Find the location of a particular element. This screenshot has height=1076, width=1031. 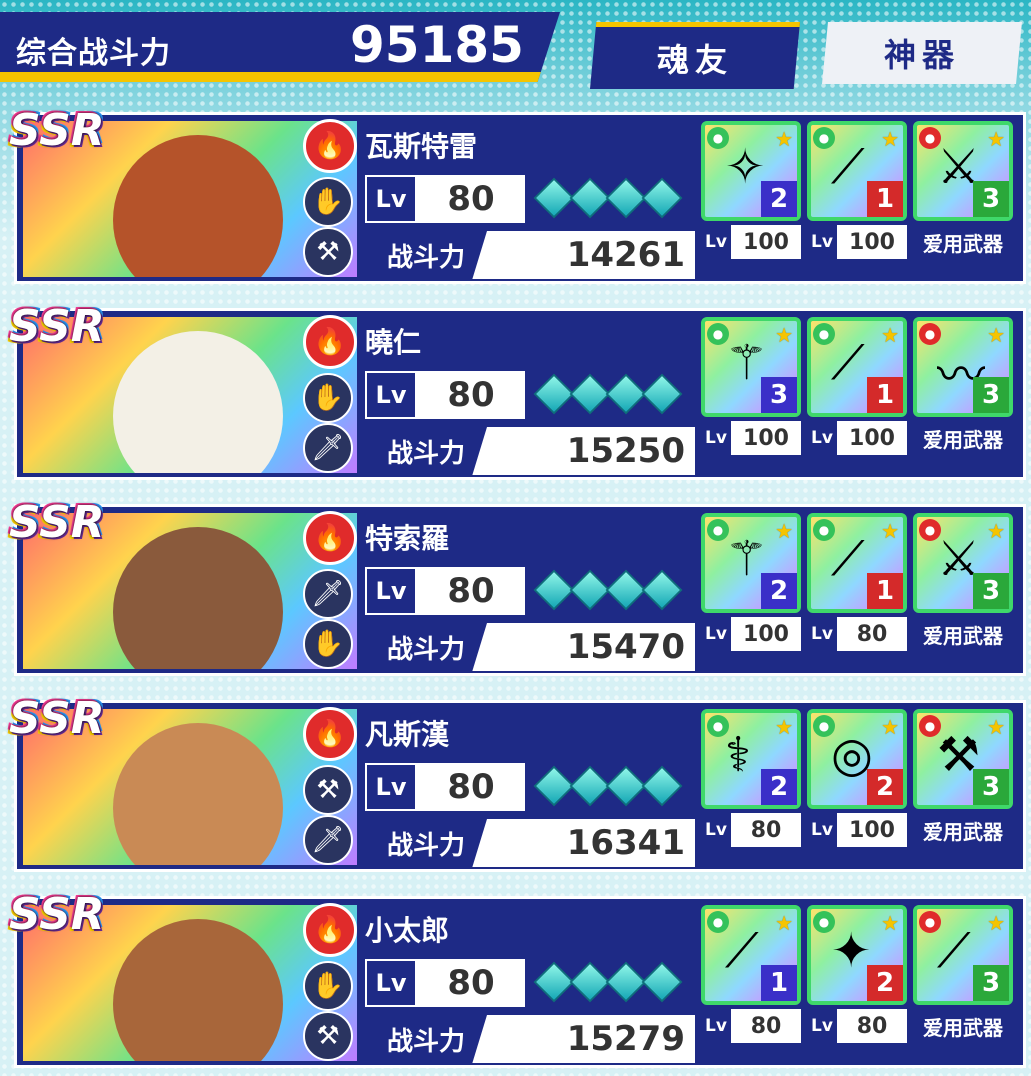

total-power-label: 综合战斗力 is located at coordinates (93, 53).